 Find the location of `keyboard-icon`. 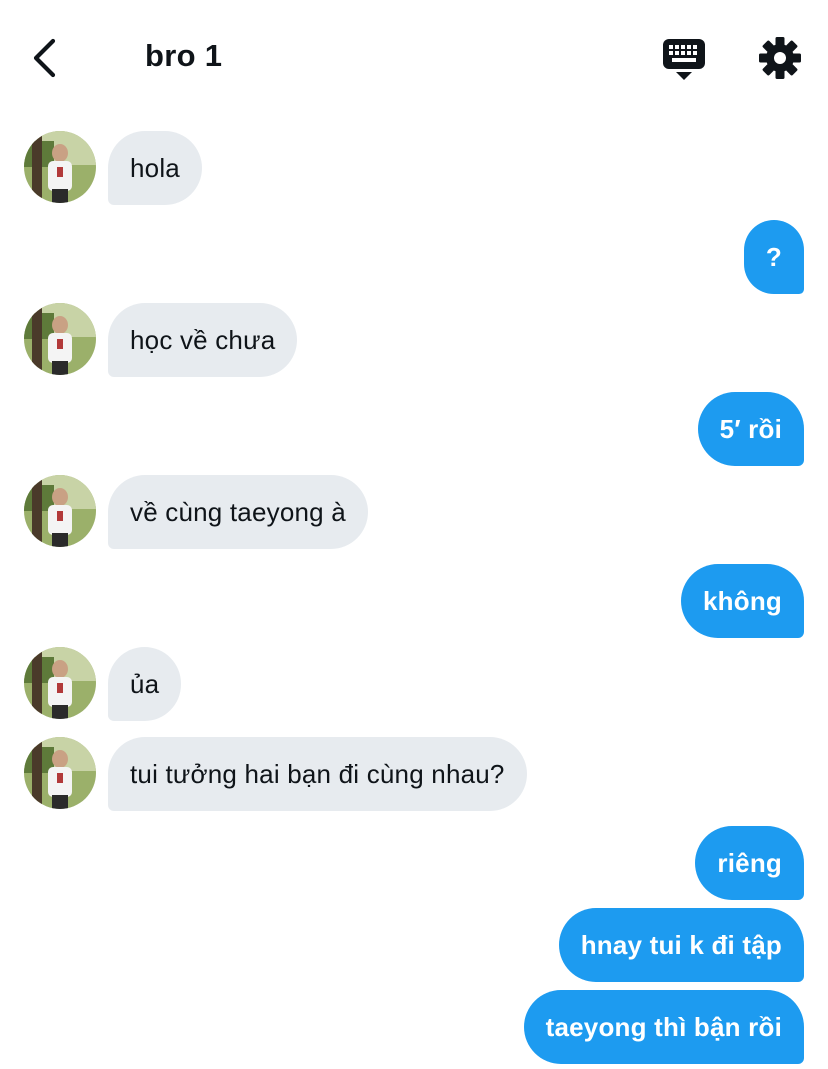

keyboard-icon is located at coordinates (684, 59).